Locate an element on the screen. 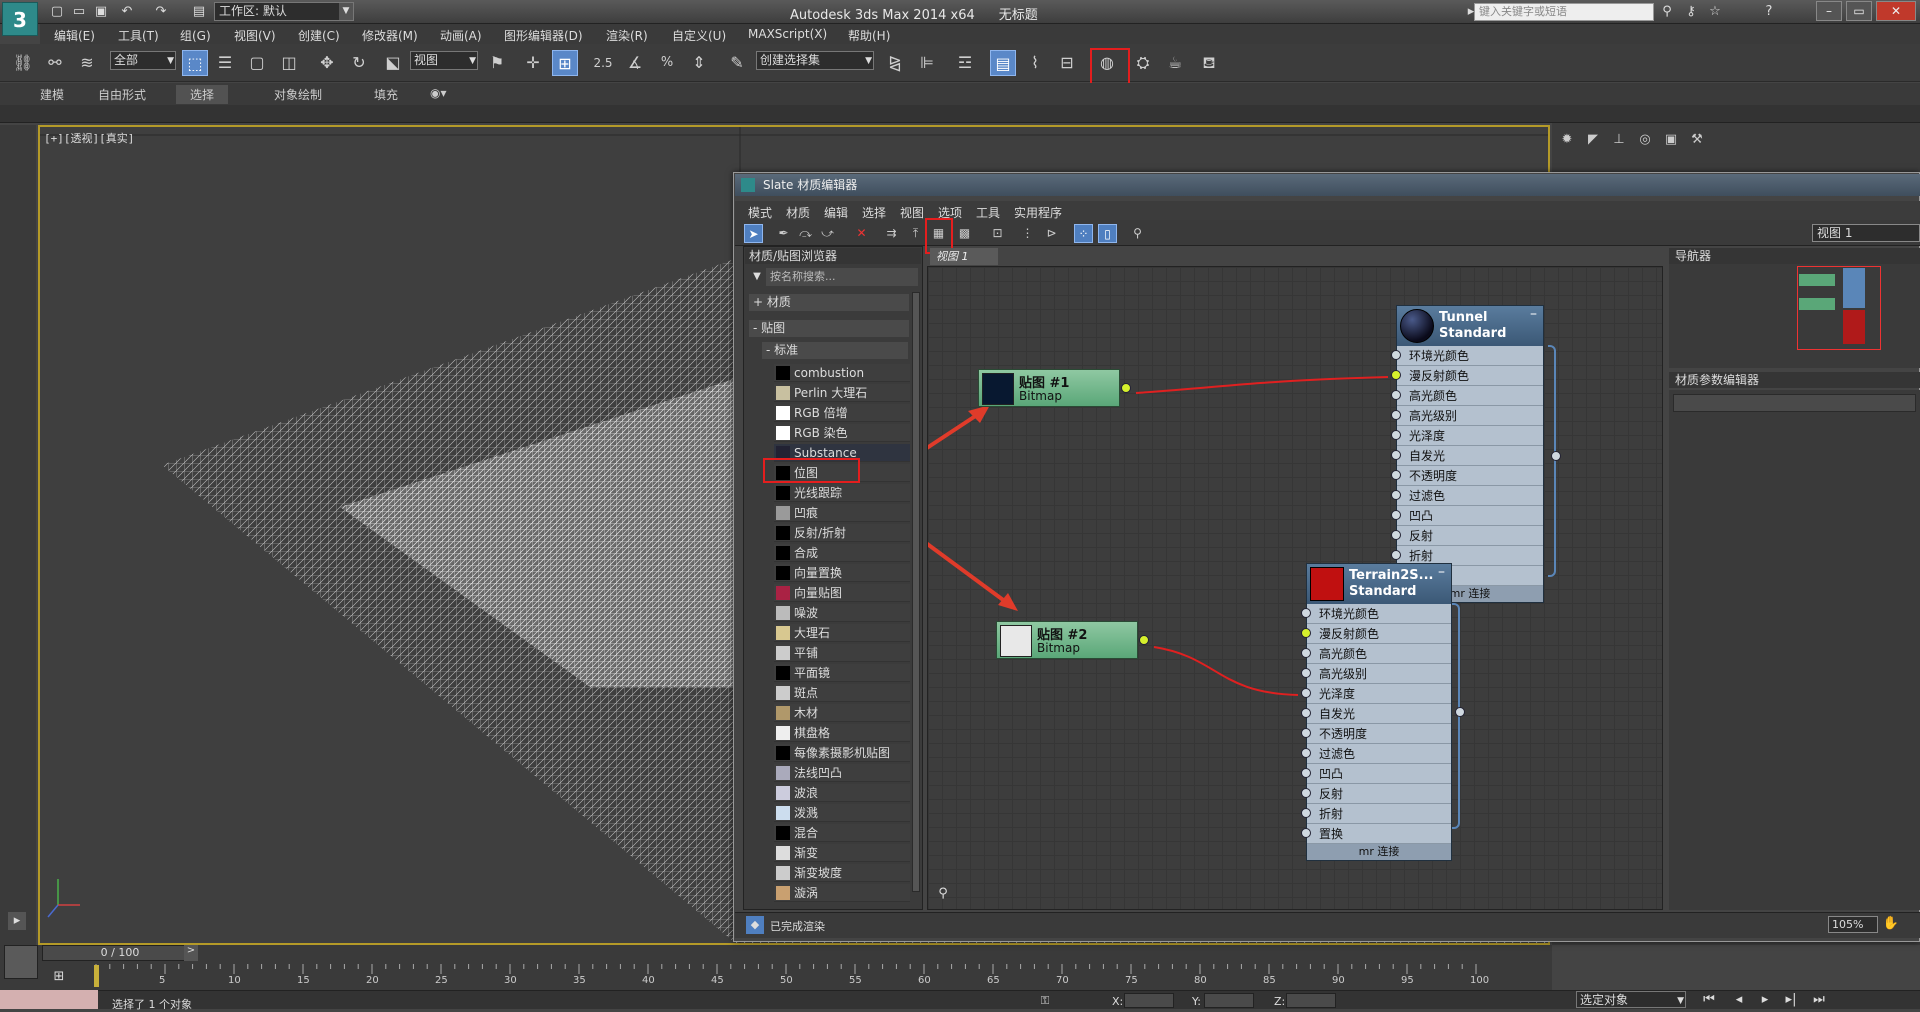 The width and height of the screenshot is (1920, 1012). prev-frame-icon: ◂ is located at coordinates (1739, 1000).